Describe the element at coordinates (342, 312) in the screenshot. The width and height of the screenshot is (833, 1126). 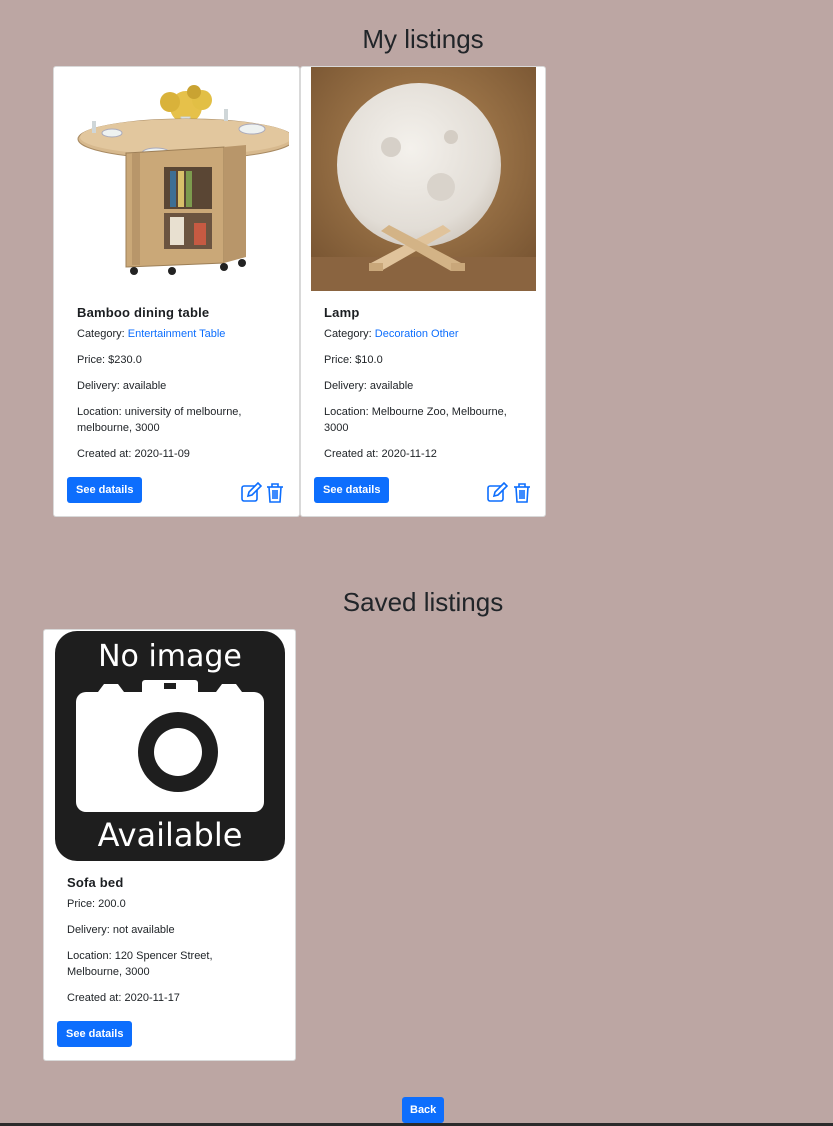
I see `listing-title: Lamp` at that location.